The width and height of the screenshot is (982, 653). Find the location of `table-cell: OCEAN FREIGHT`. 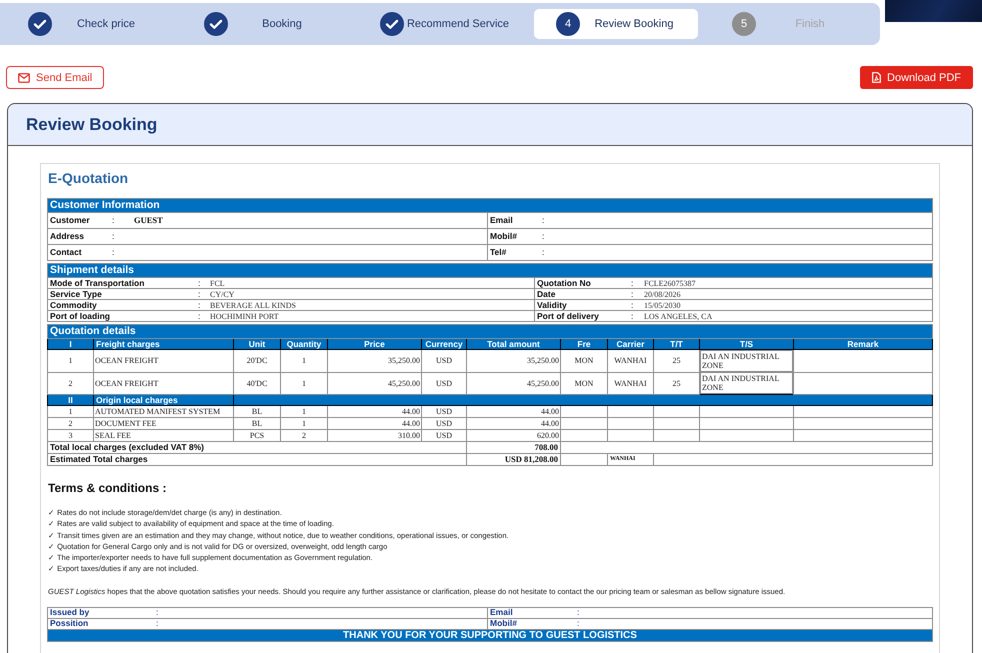

table-cell: OCEAN FREIGHT is located at coordinates (164, 361).